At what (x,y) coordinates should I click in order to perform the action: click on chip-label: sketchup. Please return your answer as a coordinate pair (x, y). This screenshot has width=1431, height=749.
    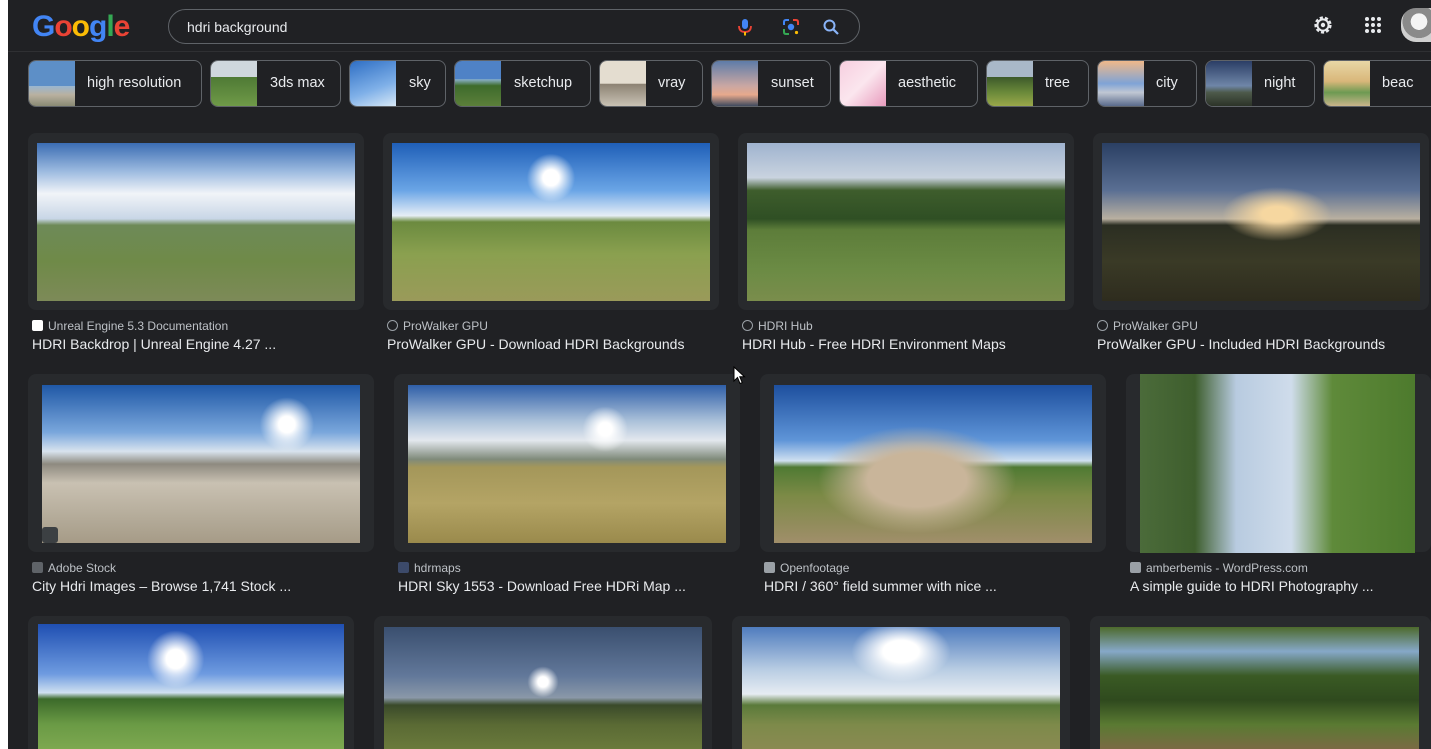
    Looking at the image, I should click on (543, 83).